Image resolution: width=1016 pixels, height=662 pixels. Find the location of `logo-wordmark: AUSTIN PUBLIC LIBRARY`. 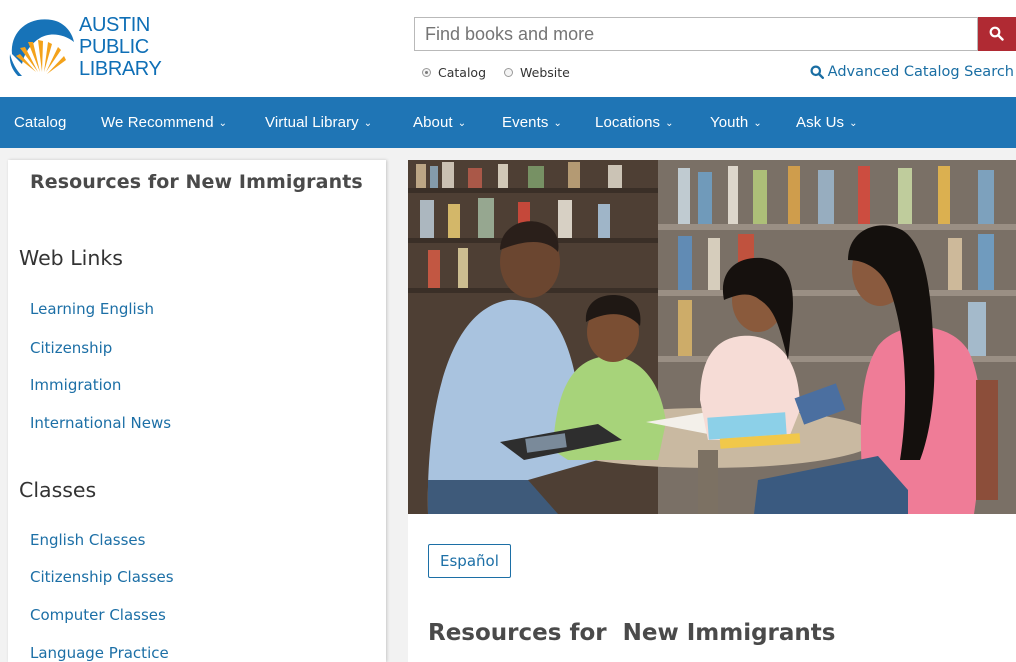

logo-wordmark: AUSTIN PUBLIC LIBRARY is located at coordinates (120, 47).